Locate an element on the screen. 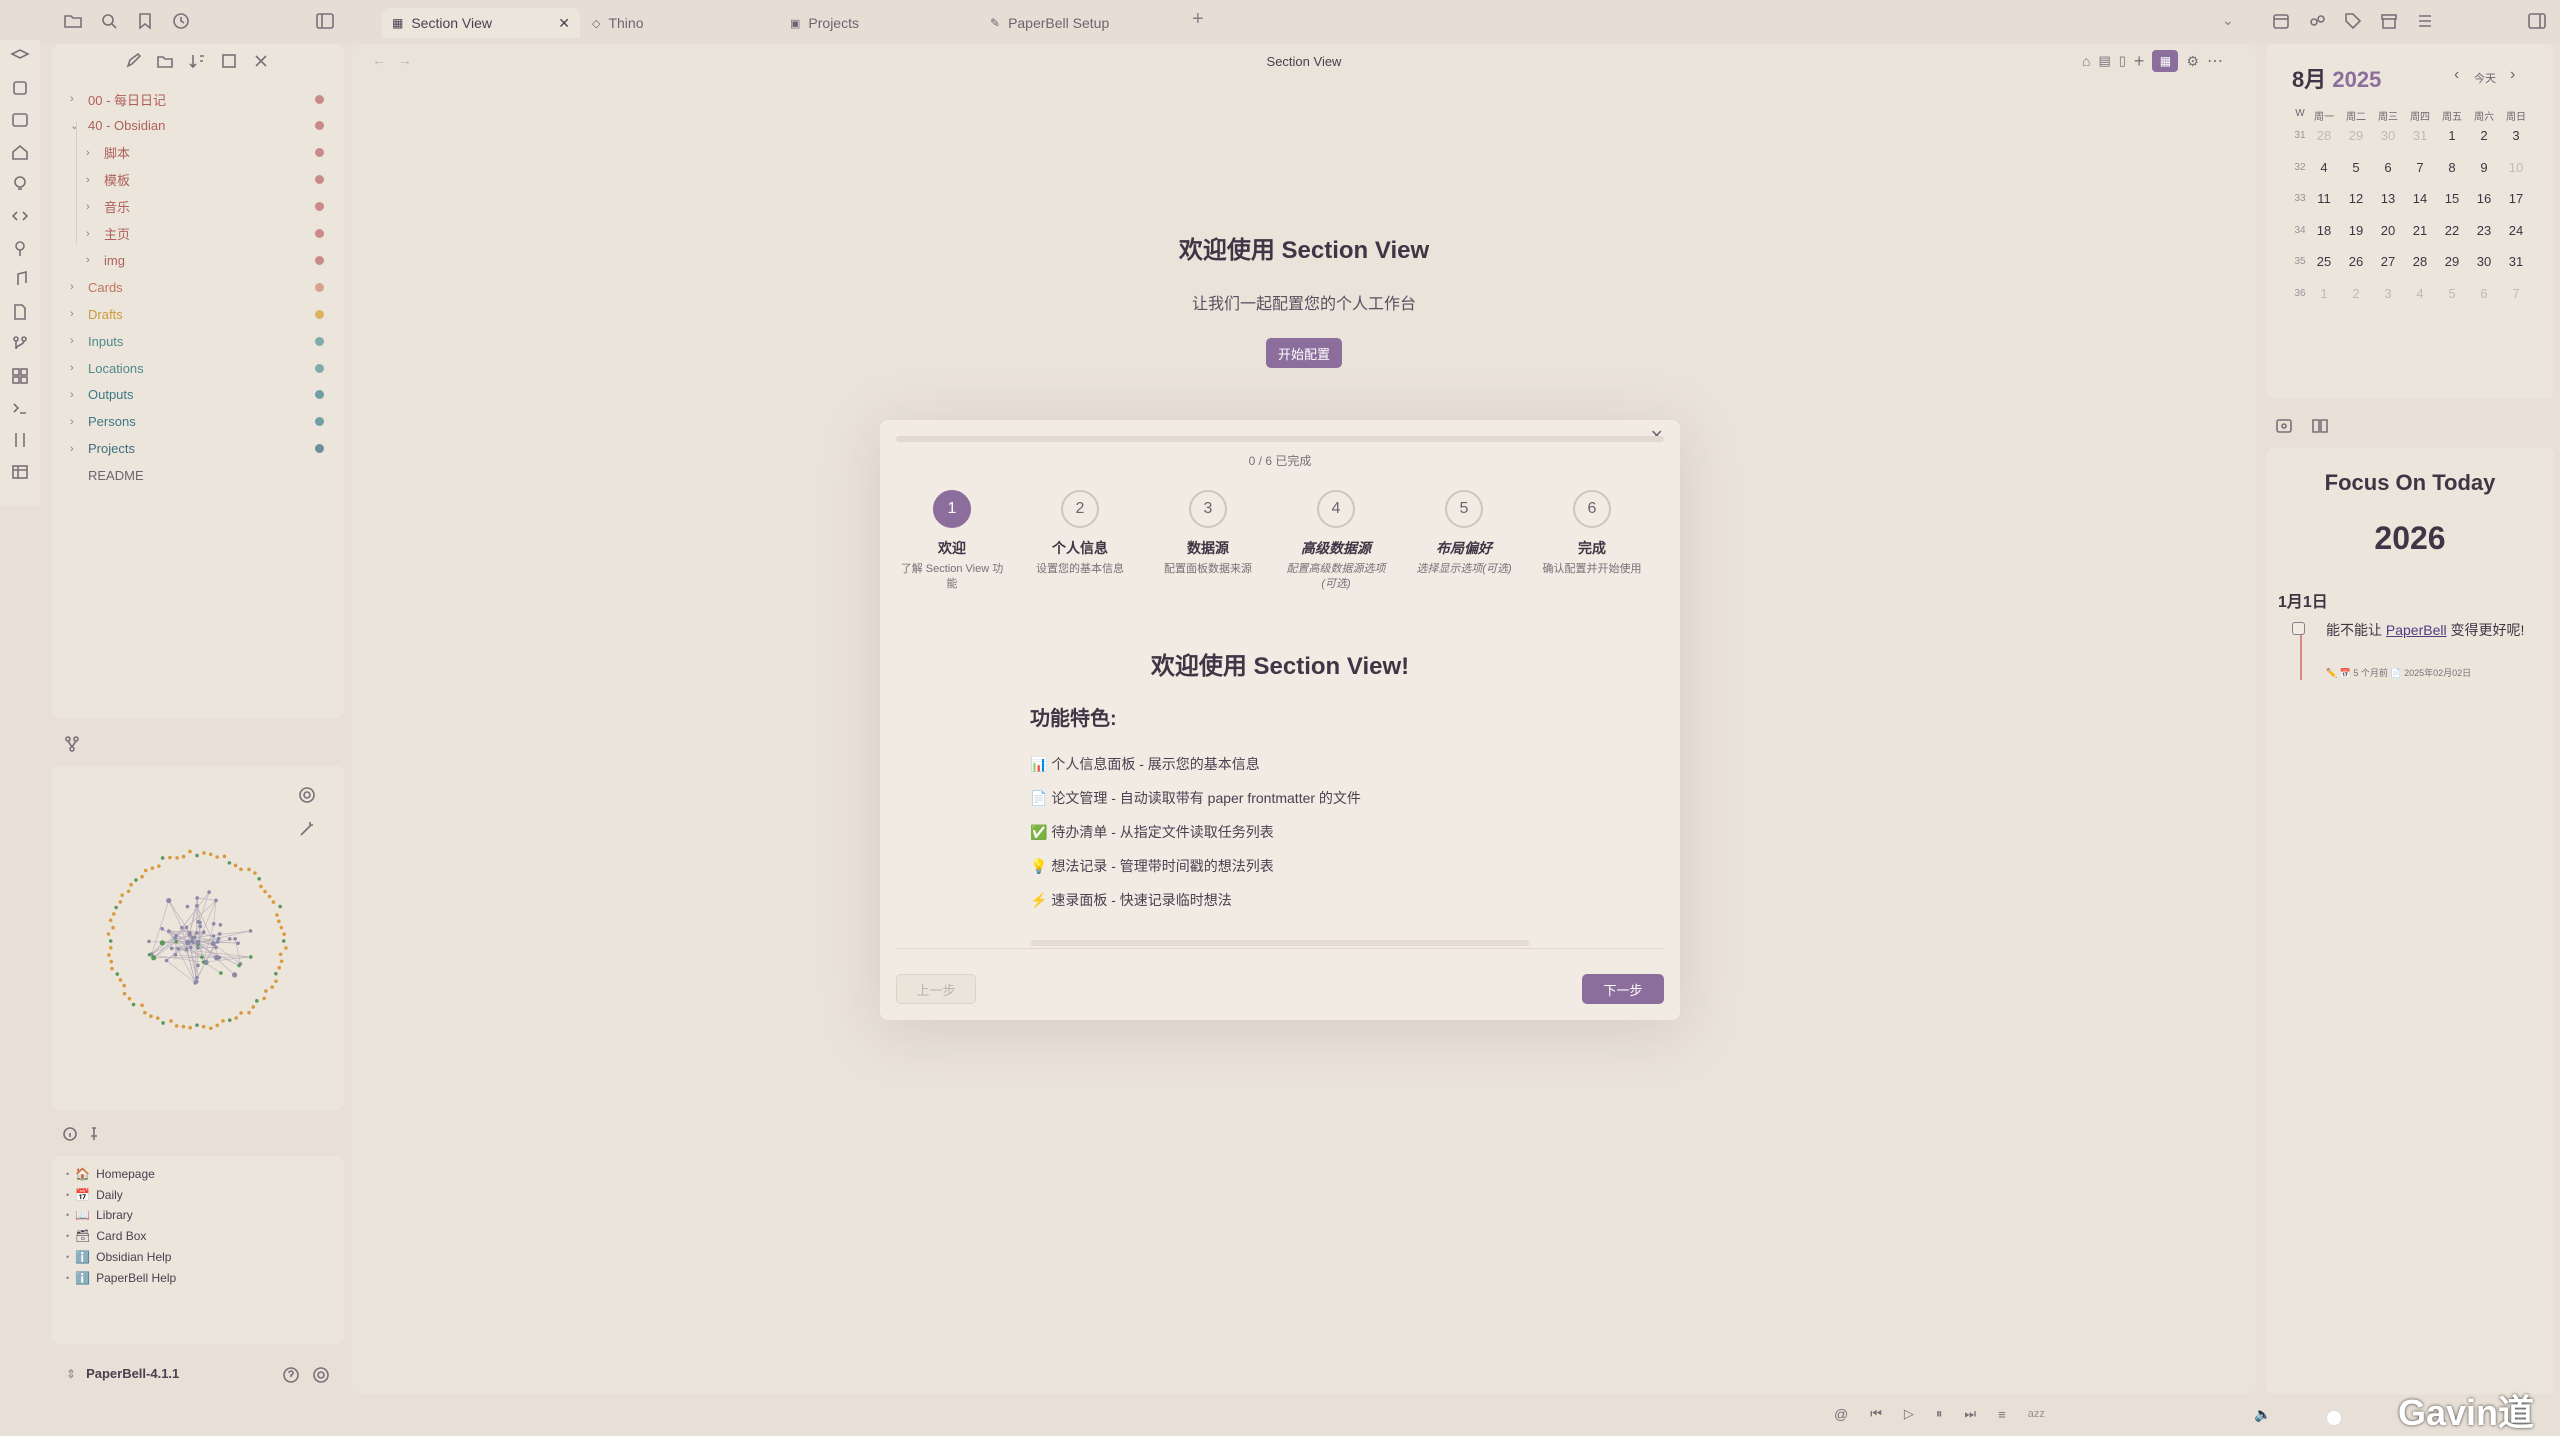 This screenshot has width=2560, height=1436. bookmark-icon is located at coordinates (145, 21).